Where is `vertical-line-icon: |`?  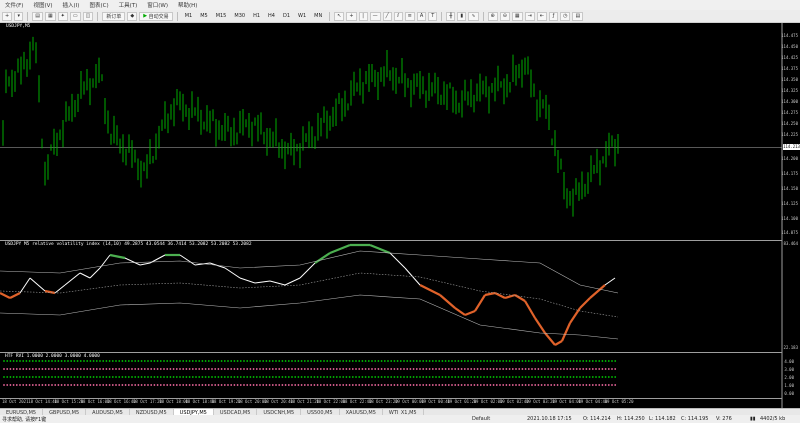 vertical-line-icon: | is located at coordinates (363, 16).